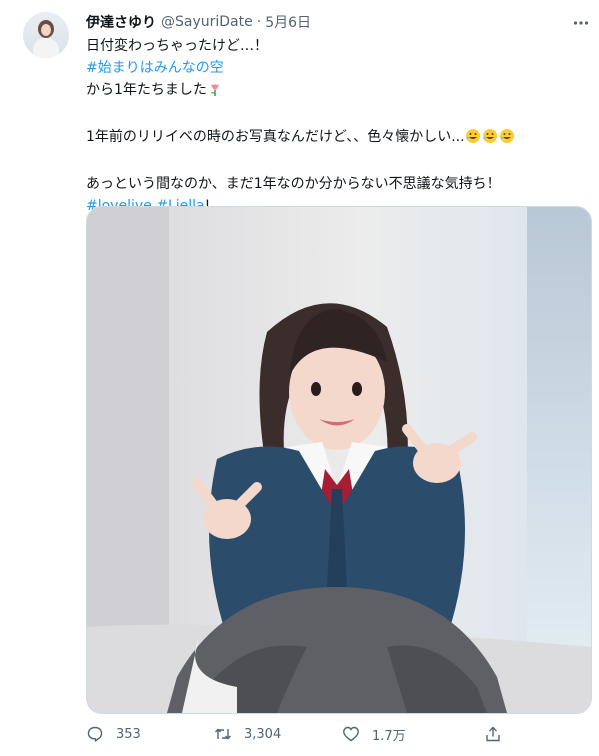 This screenshot has height=756, width=599. What do you see at coordinates (95, 734) in the screenshot?
I see `reply-icon` at bounding box center [95, 734].